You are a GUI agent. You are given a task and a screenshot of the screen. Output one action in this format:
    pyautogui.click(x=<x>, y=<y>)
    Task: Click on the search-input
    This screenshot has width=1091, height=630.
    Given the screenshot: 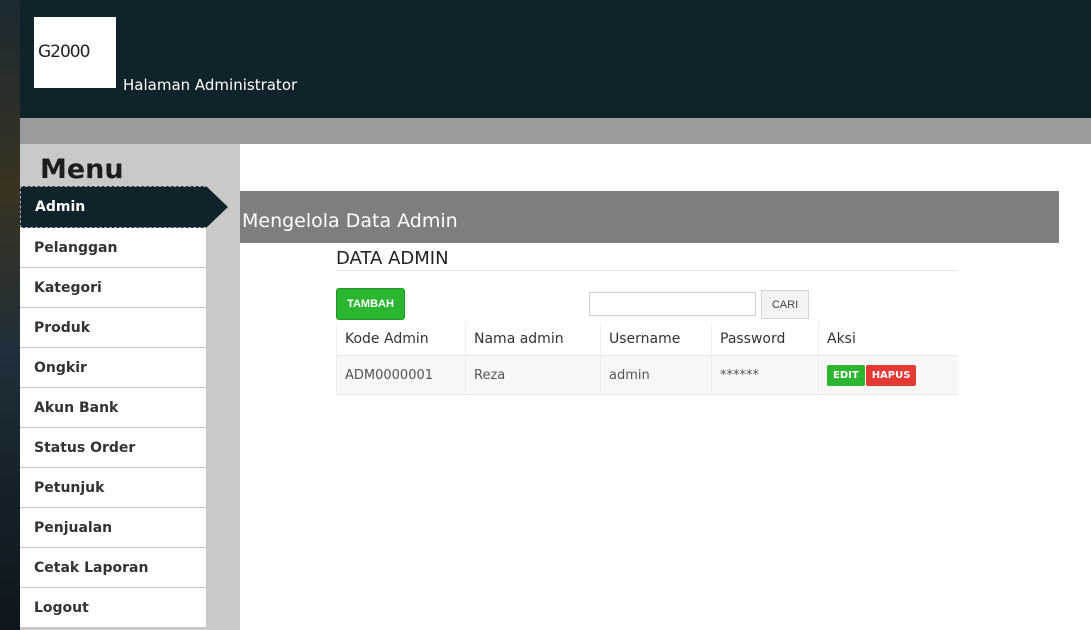 What is the action you would take?
    pyautogui.click(x=672, y=304)
    